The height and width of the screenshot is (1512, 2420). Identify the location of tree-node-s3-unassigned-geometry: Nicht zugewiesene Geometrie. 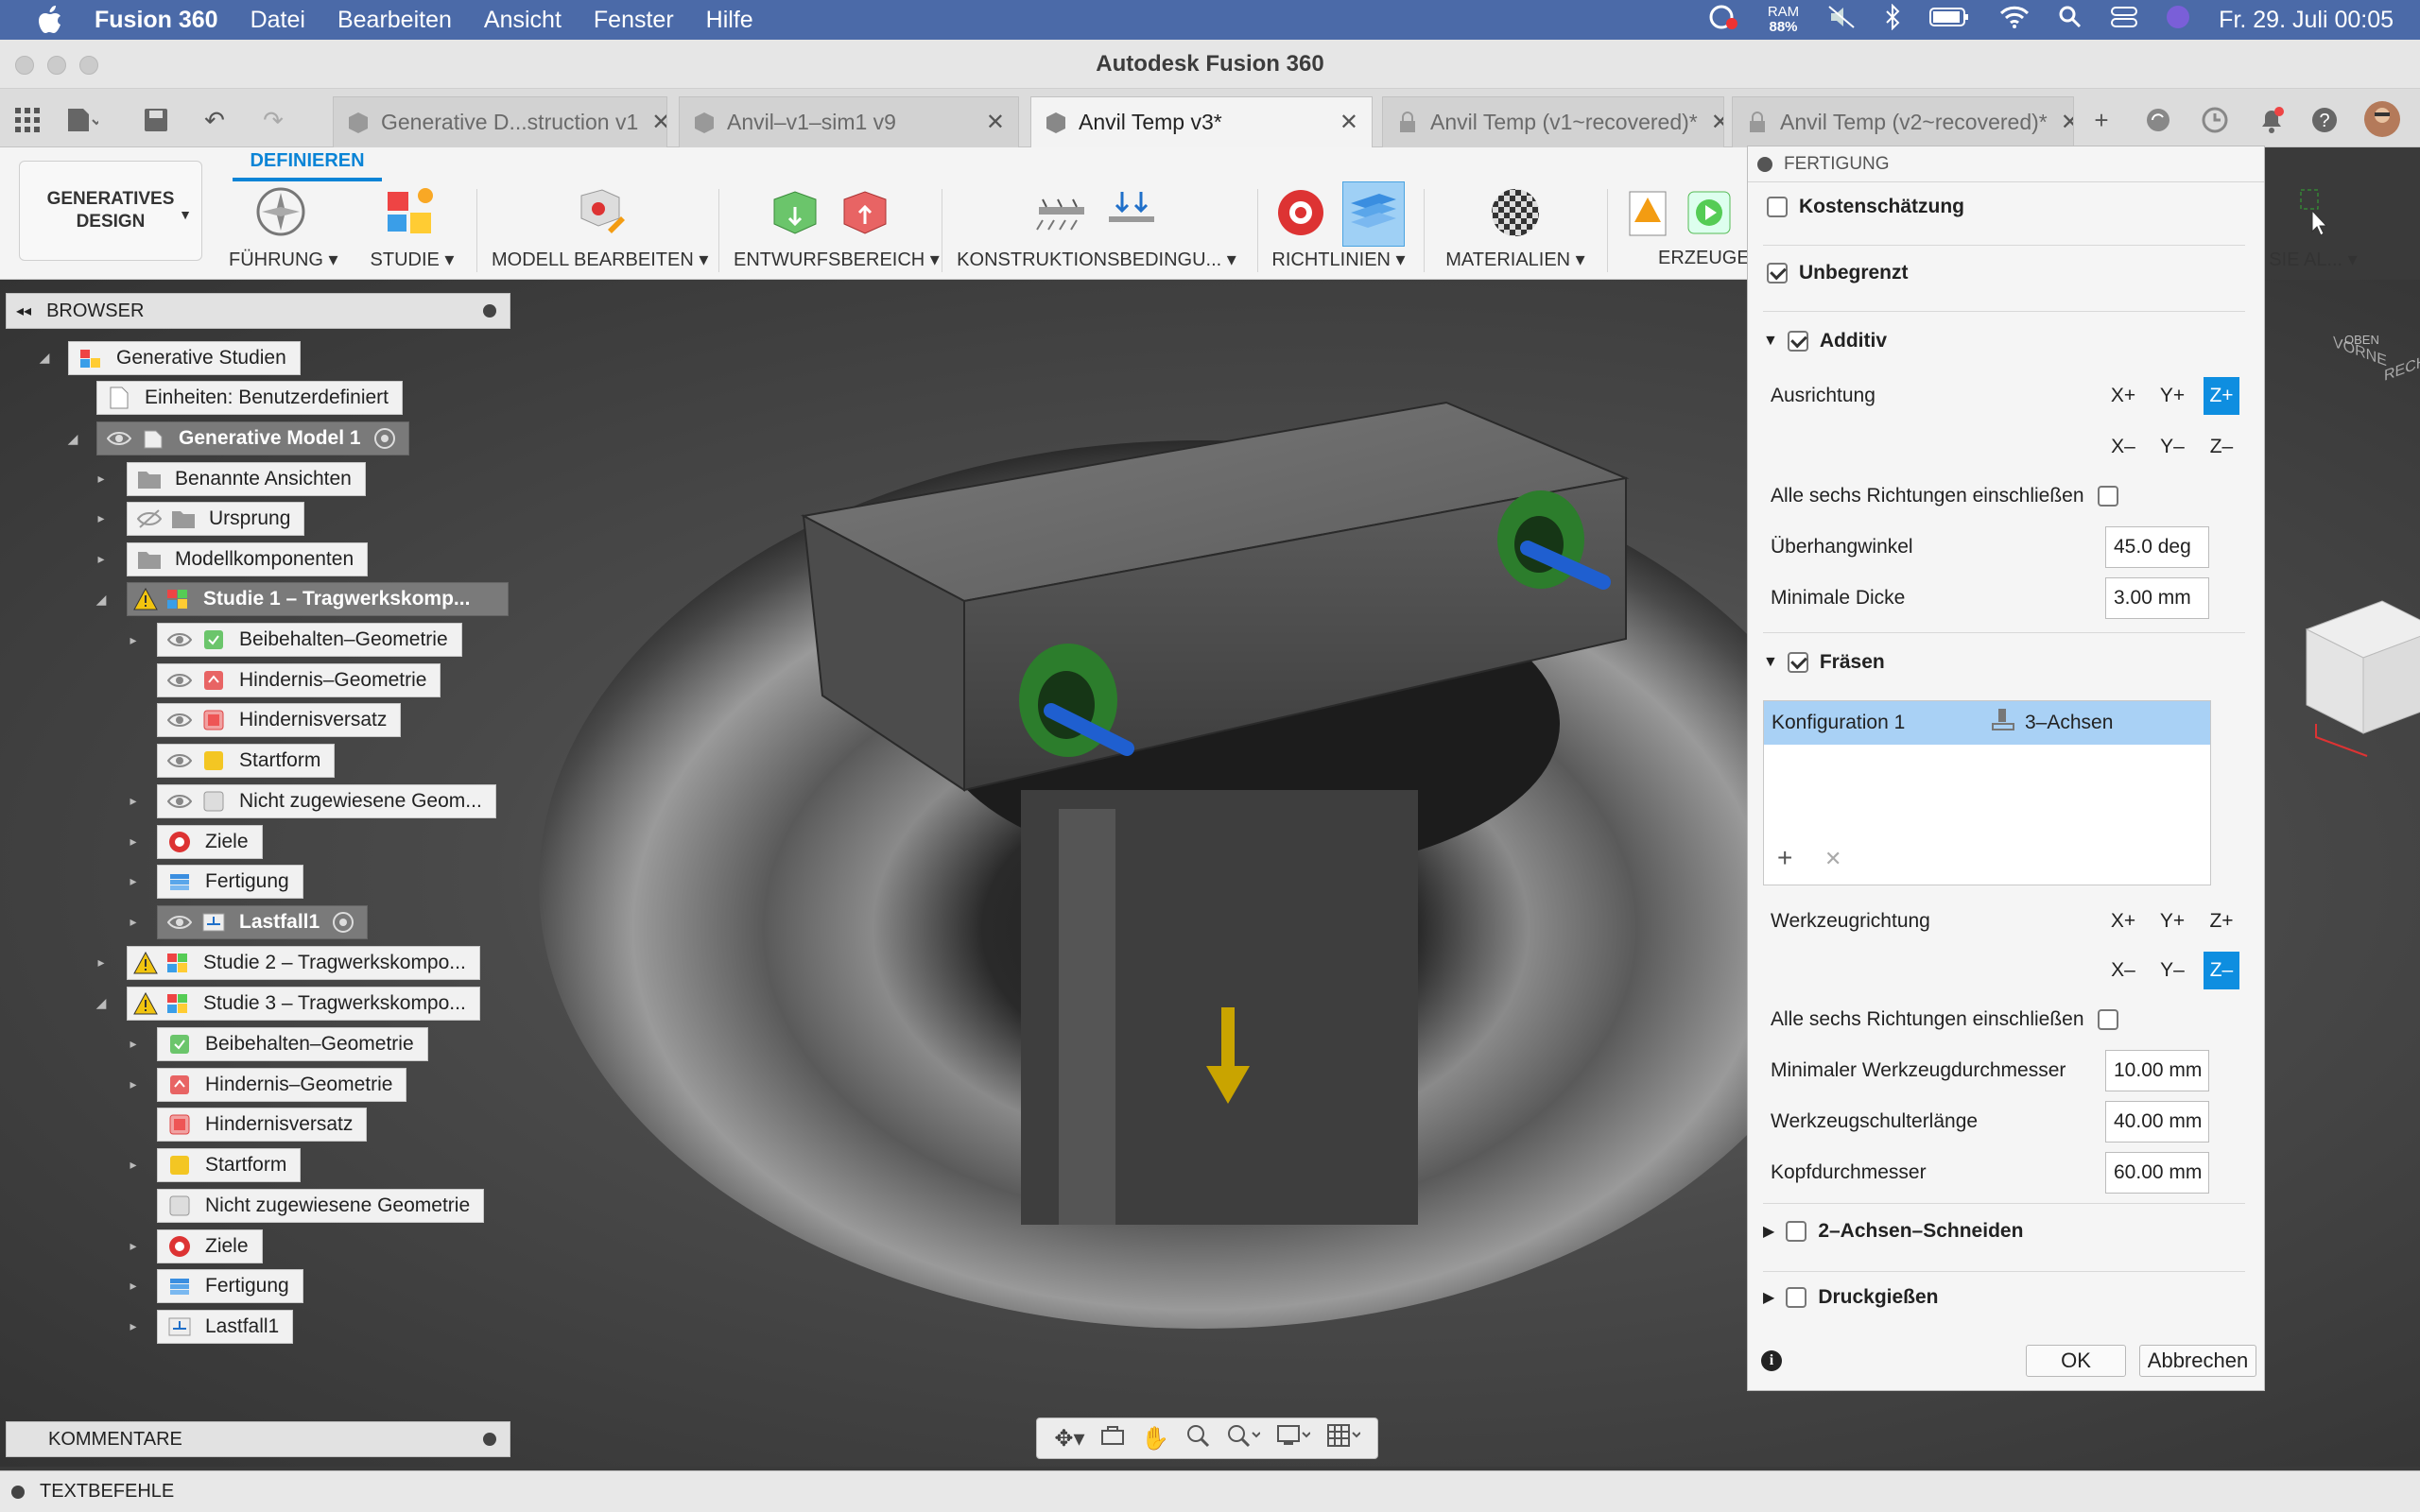
(321, 1206).